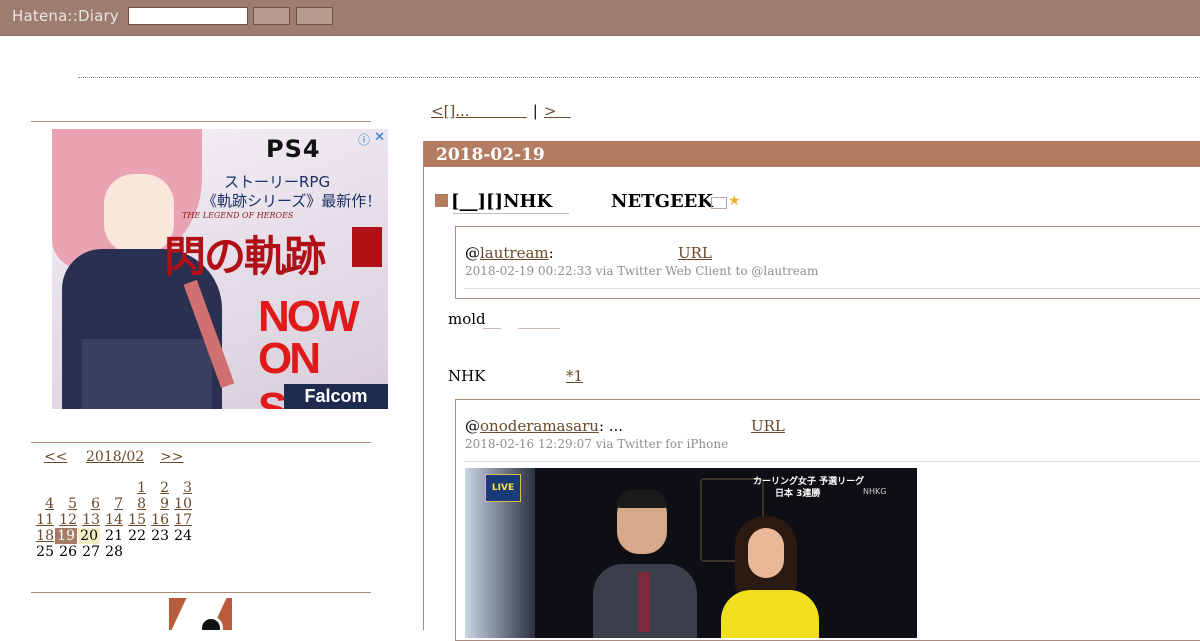 The image size is (1200, 641). I want to click on ad-close-icon: ✕, so click(379, 137).